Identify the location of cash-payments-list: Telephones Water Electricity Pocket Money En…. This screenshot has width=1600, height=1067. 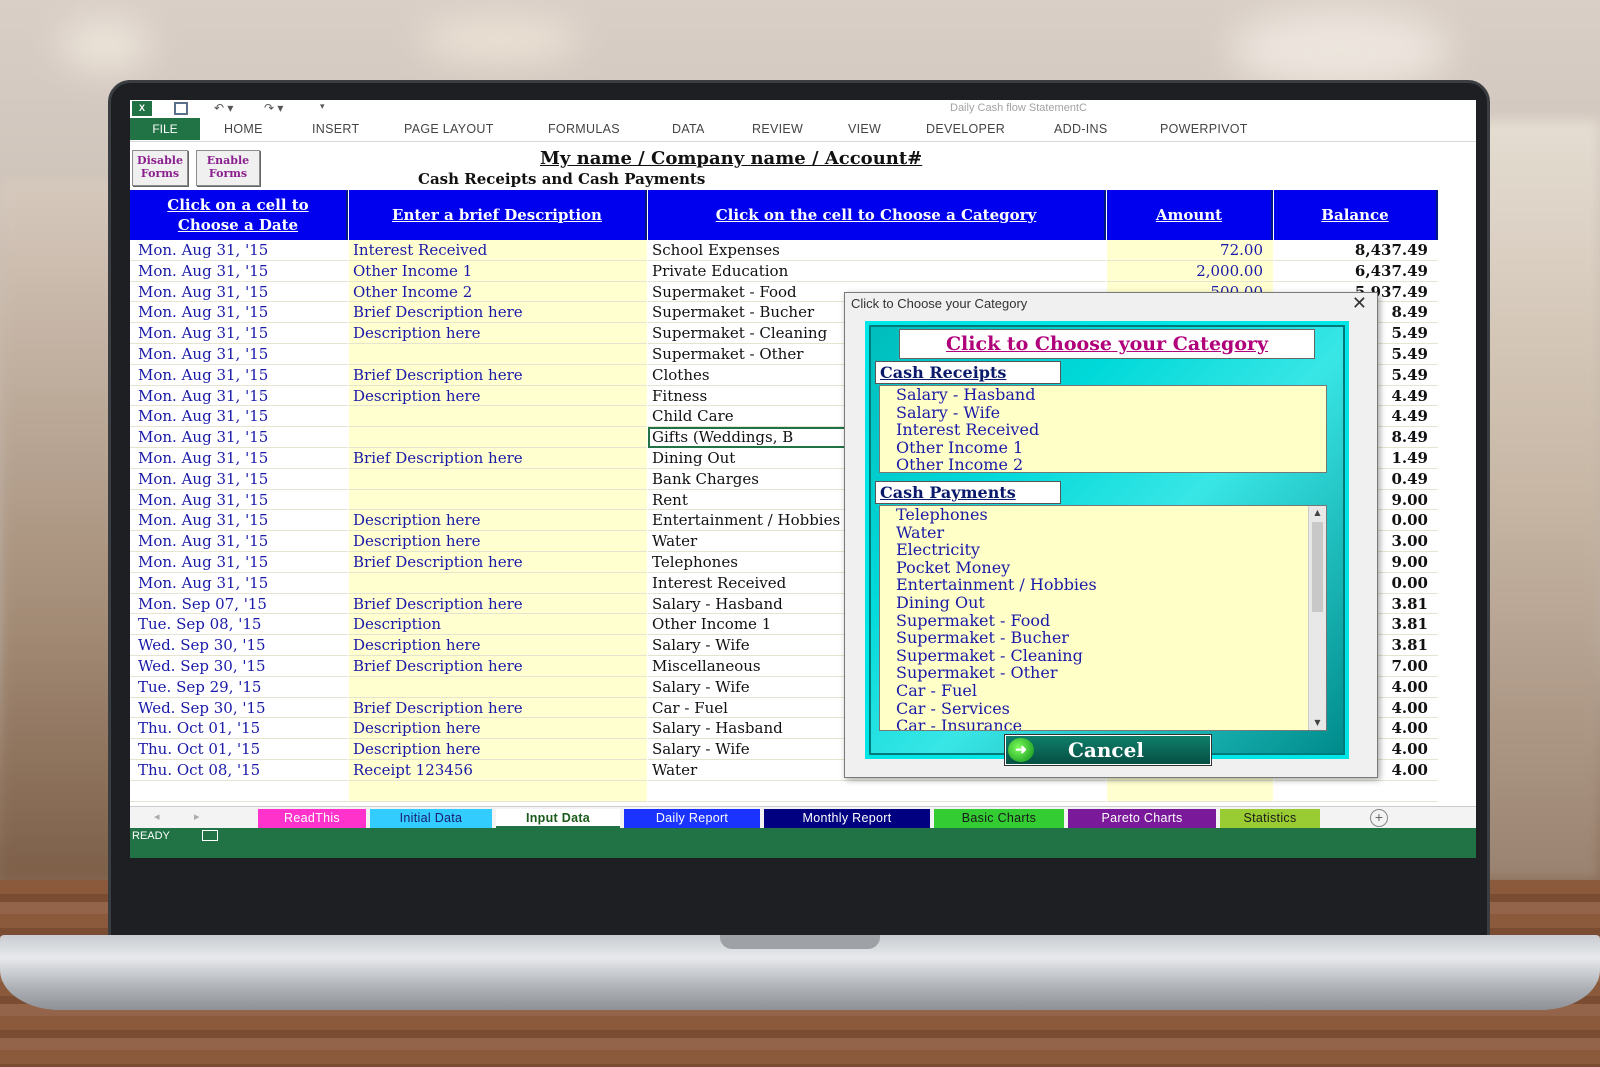
(1103, 618).